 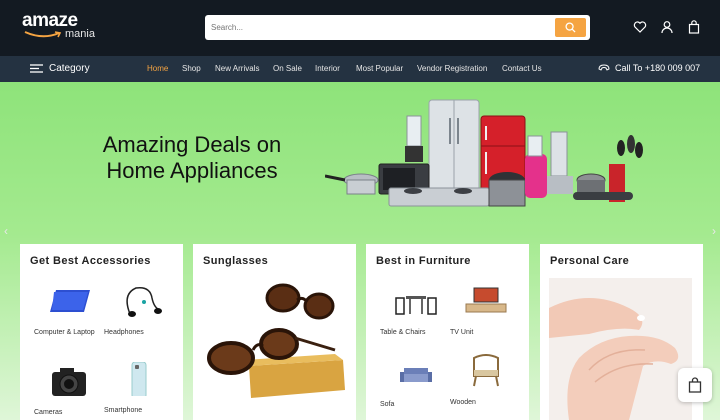 I want to click on wooden-chair-image, so click(x=486, y=370).